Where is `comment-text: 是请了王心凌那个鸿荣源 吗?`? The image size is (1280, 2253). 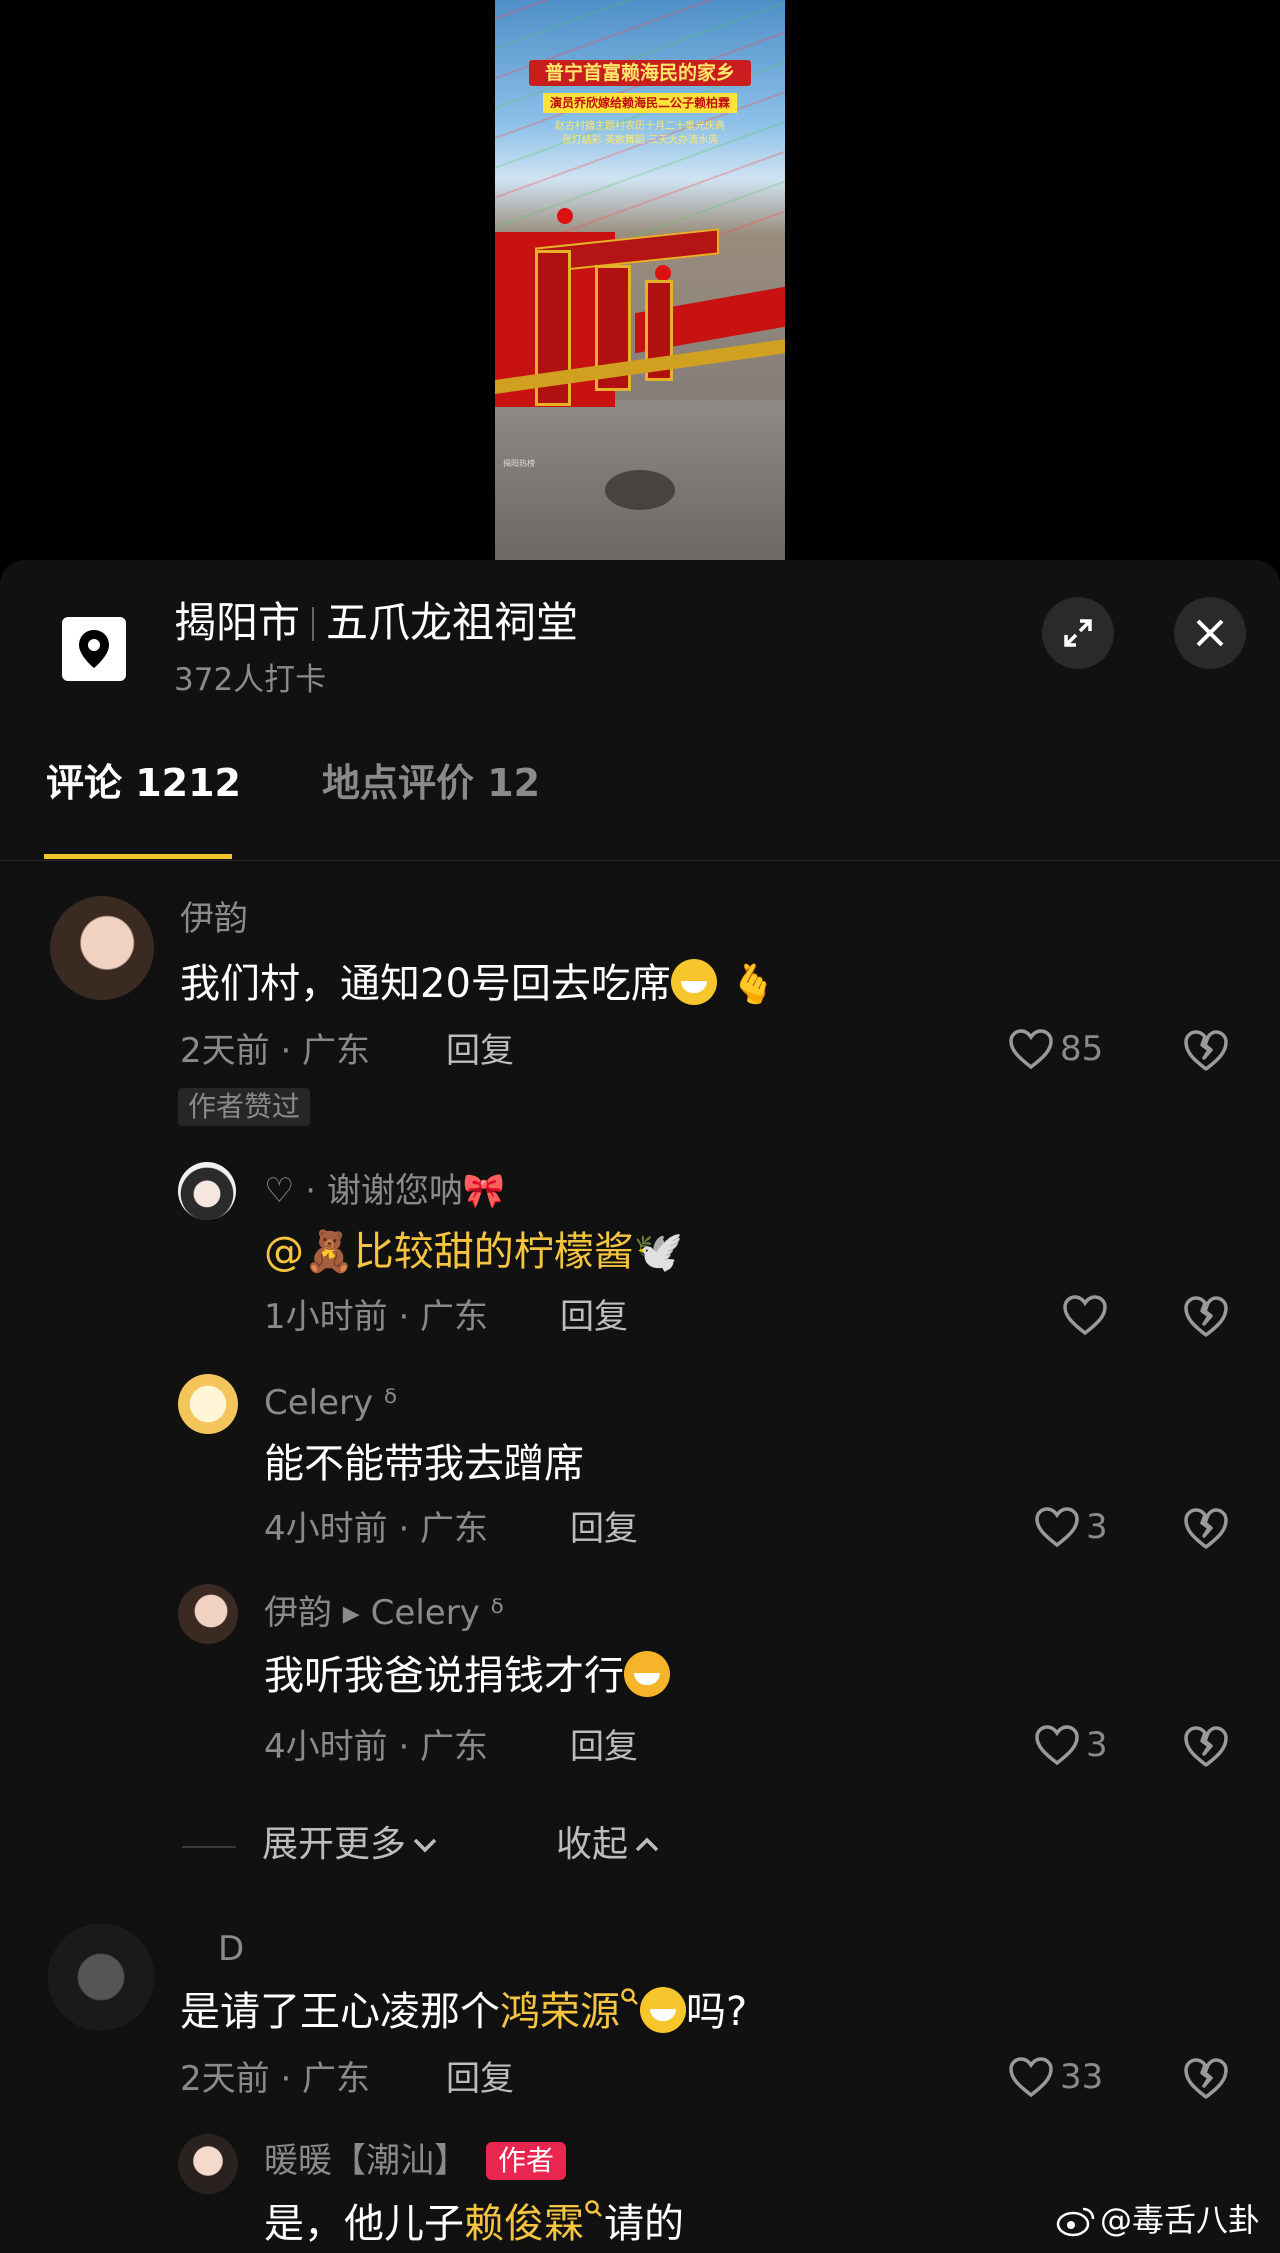 comment-text: 是请了王心凌那个鸿荣源 吗? is located at coordinates (463, 2012).